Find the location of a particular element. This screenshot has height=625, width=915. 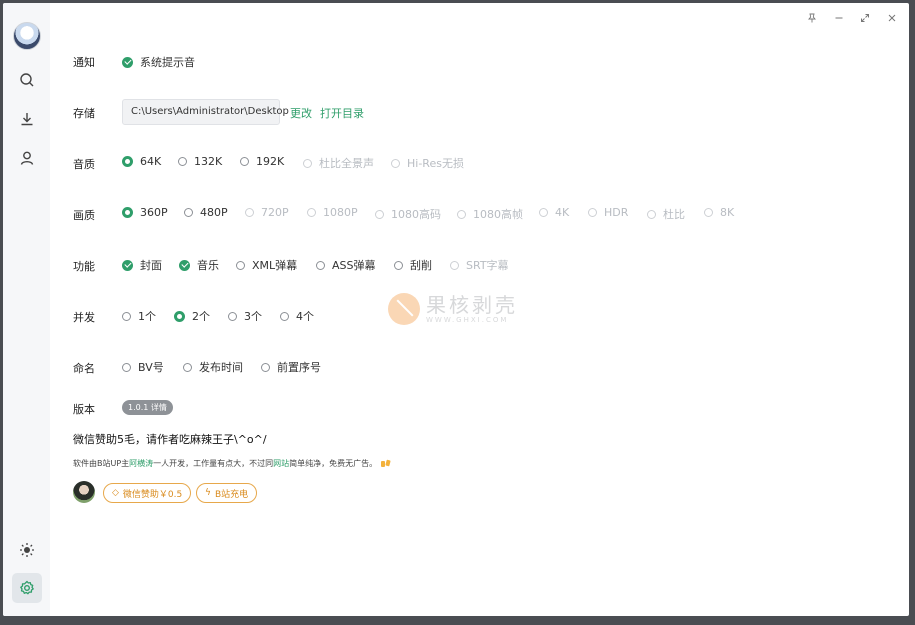

concurrency-option-3: 3个 is located at coordinates (245, 316).